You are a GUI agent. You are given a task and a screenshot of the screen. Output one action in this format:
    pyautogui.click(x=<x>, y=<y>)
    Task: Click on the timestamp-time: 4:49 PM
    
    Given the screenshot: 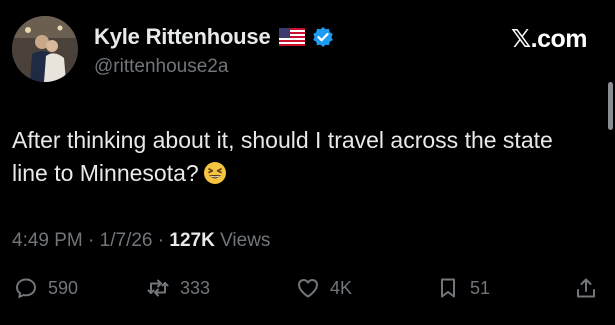 What is the action you would take?
    pyautogui.click(x=47, y=240)
    